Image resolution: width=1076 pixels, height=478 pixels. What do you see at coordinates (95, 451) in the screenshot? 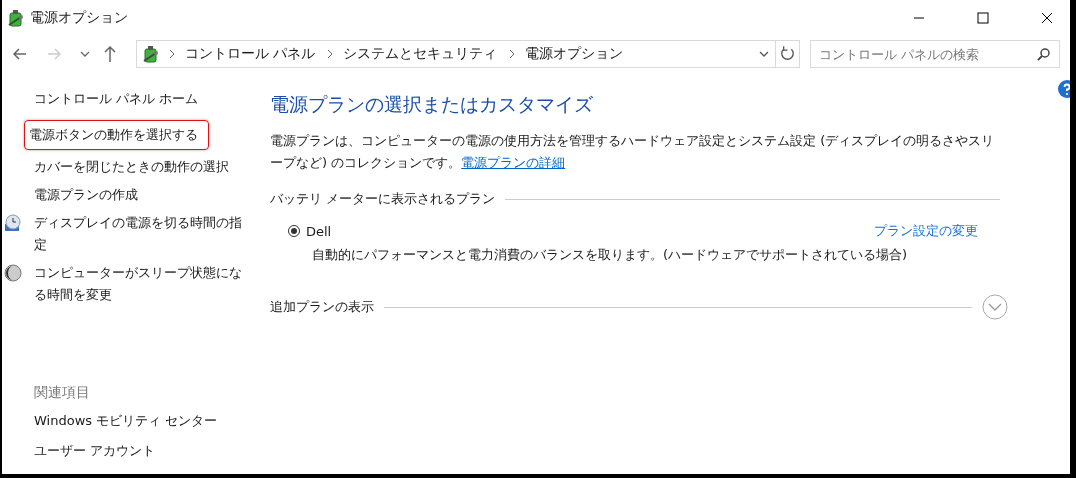
I see `sidebar-link: ユーザー アカウント` at bounding box center [95, 451].